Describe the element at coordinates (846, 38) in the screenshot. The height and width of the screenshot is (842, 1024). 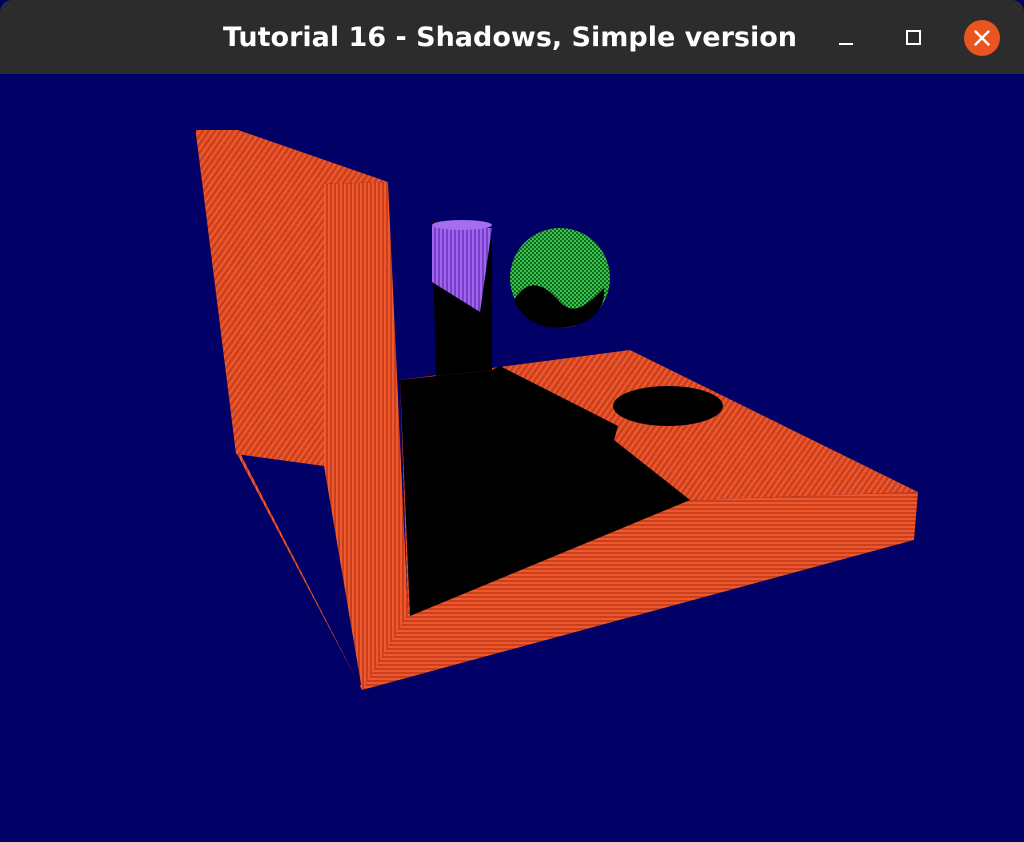
I see `minimize-button` at that location.